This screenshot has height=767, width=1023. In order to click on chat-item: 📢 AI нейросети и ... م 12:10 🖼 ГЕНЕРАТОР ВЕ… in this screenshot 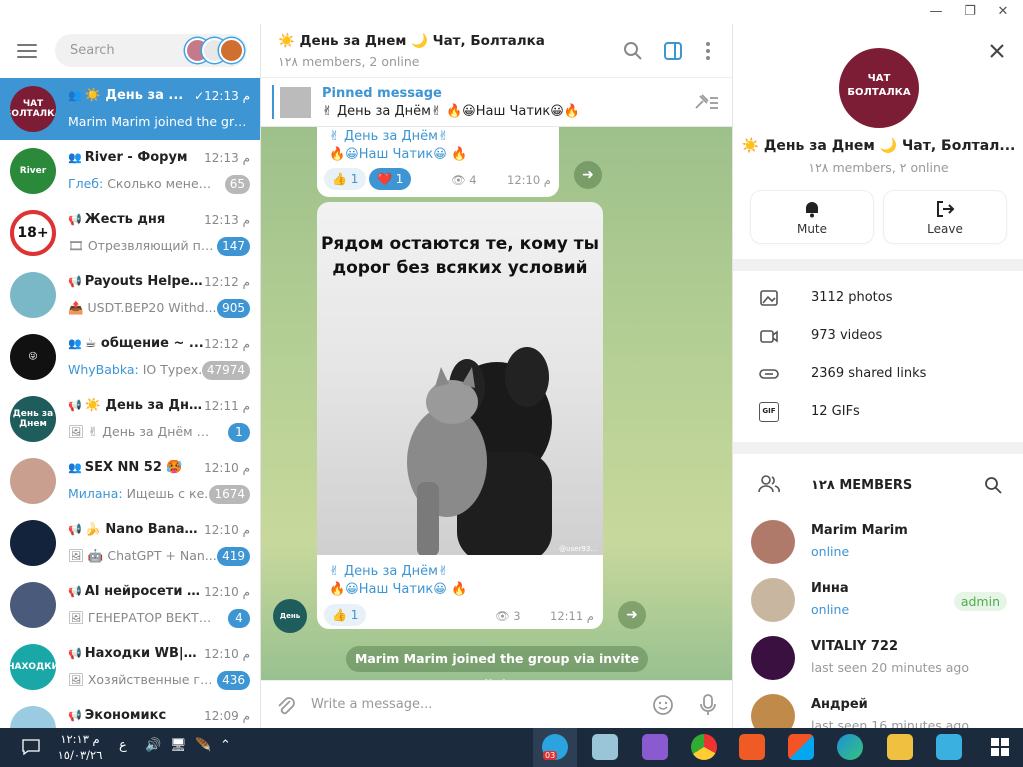, I will do `click(130, 605)`.